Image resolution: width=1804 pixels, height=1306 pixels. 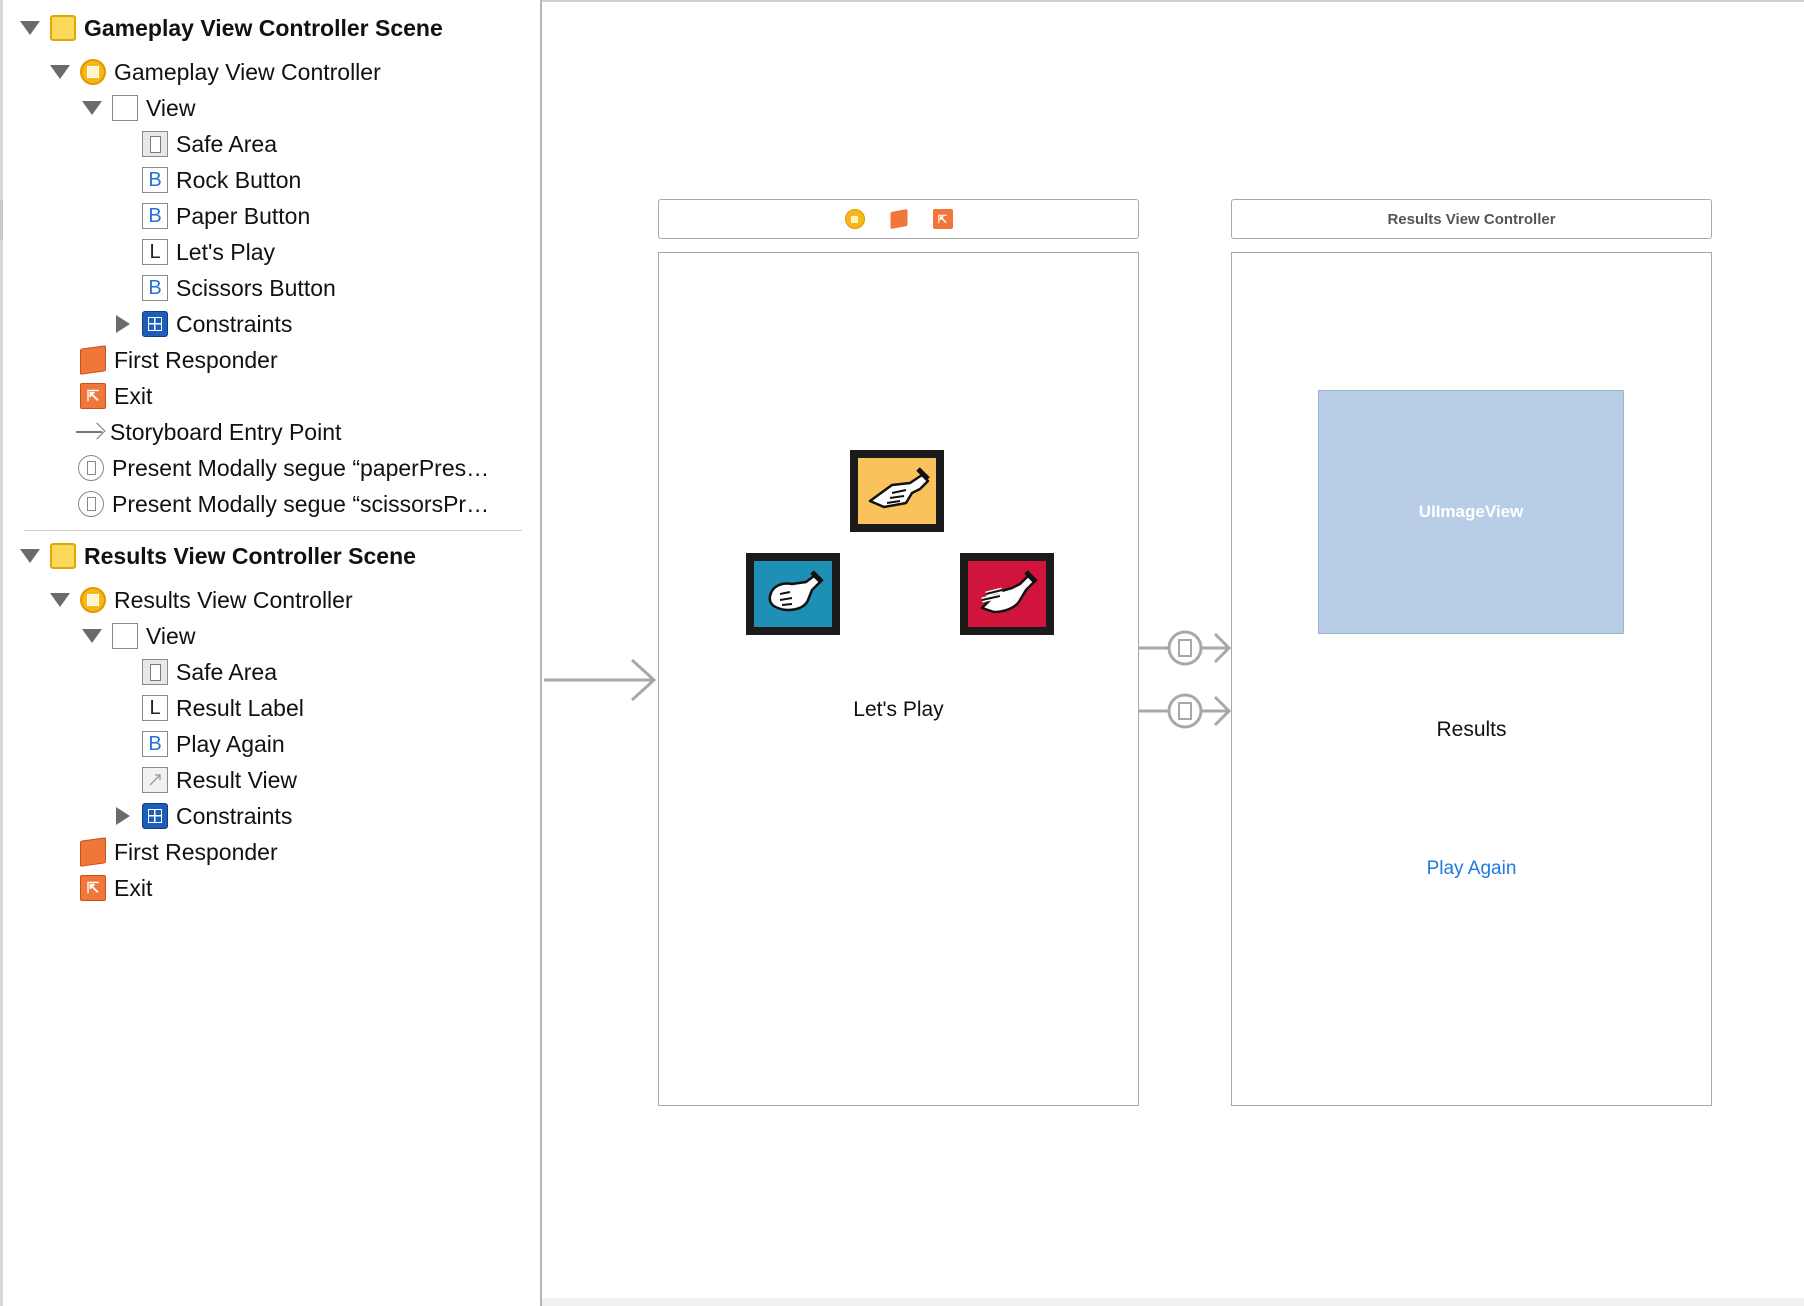 I want to click on item-label: Paper Button, so click(x=243, y=215).